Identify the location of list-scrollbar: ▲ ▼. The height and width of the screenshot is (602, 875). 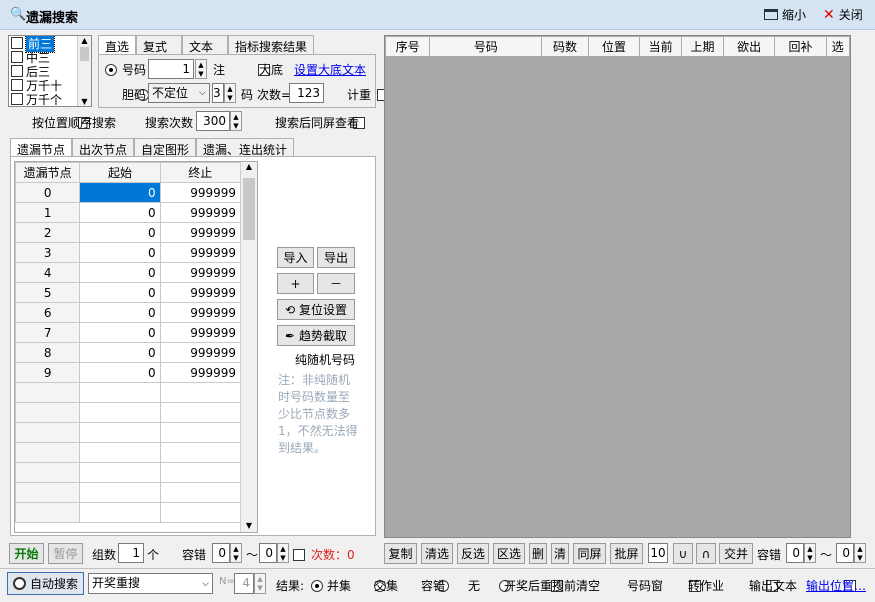
(84, 71).